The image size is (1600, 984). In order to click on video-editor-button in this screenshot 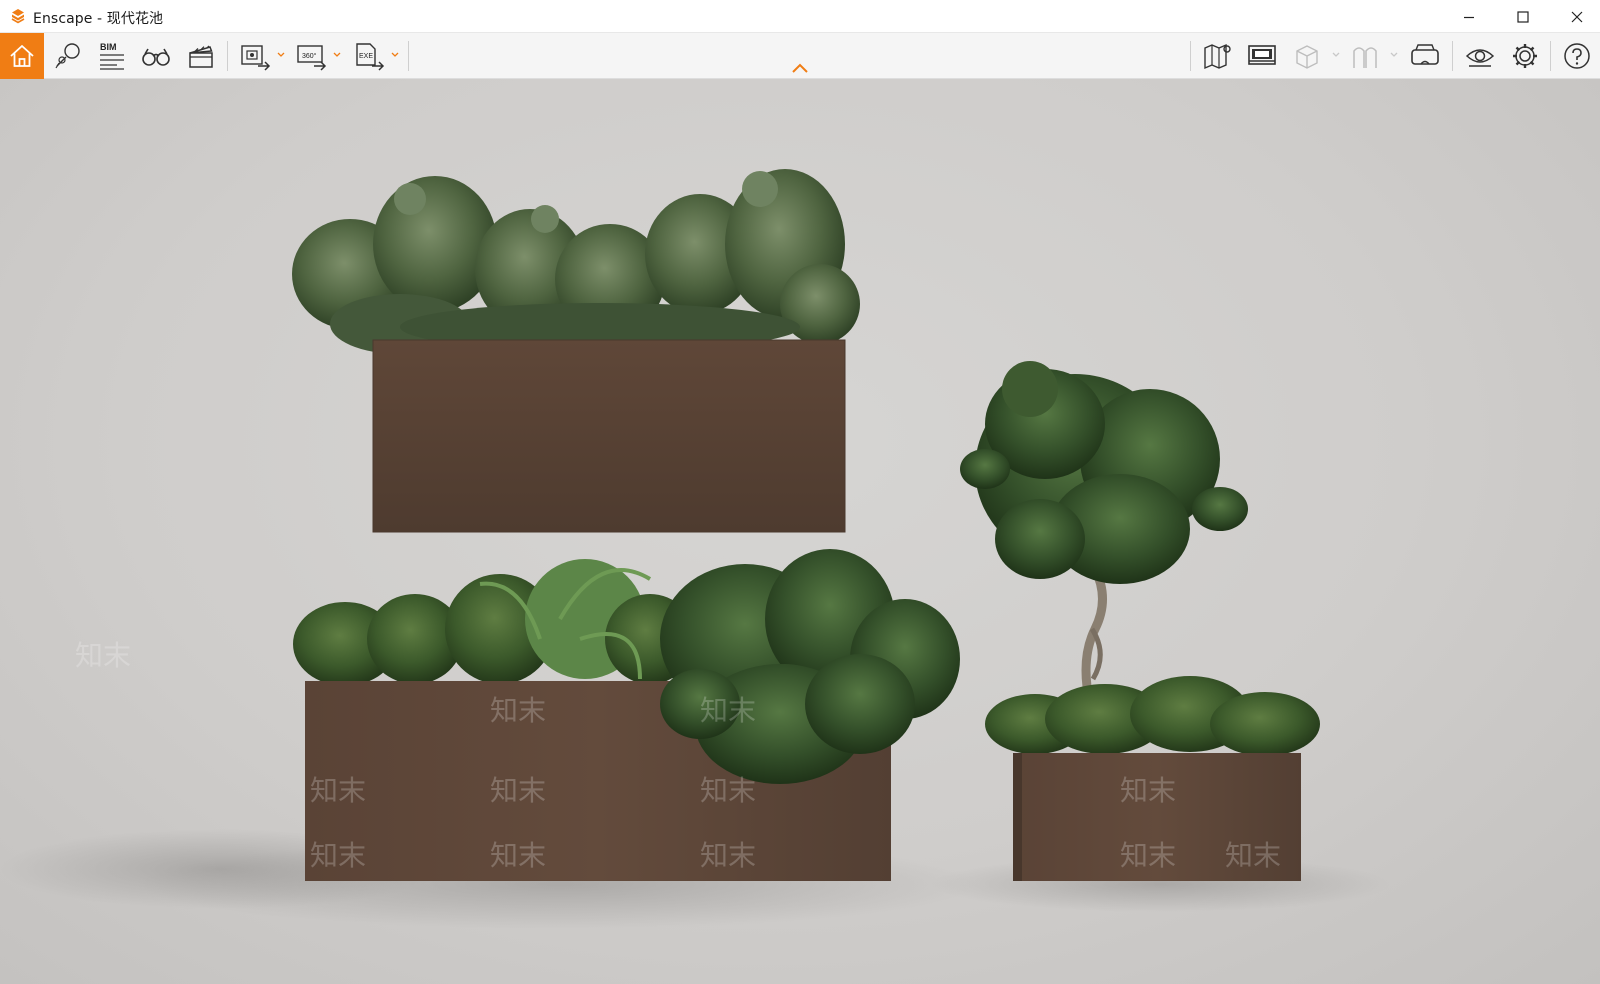, I will do `click(201, 56)`.